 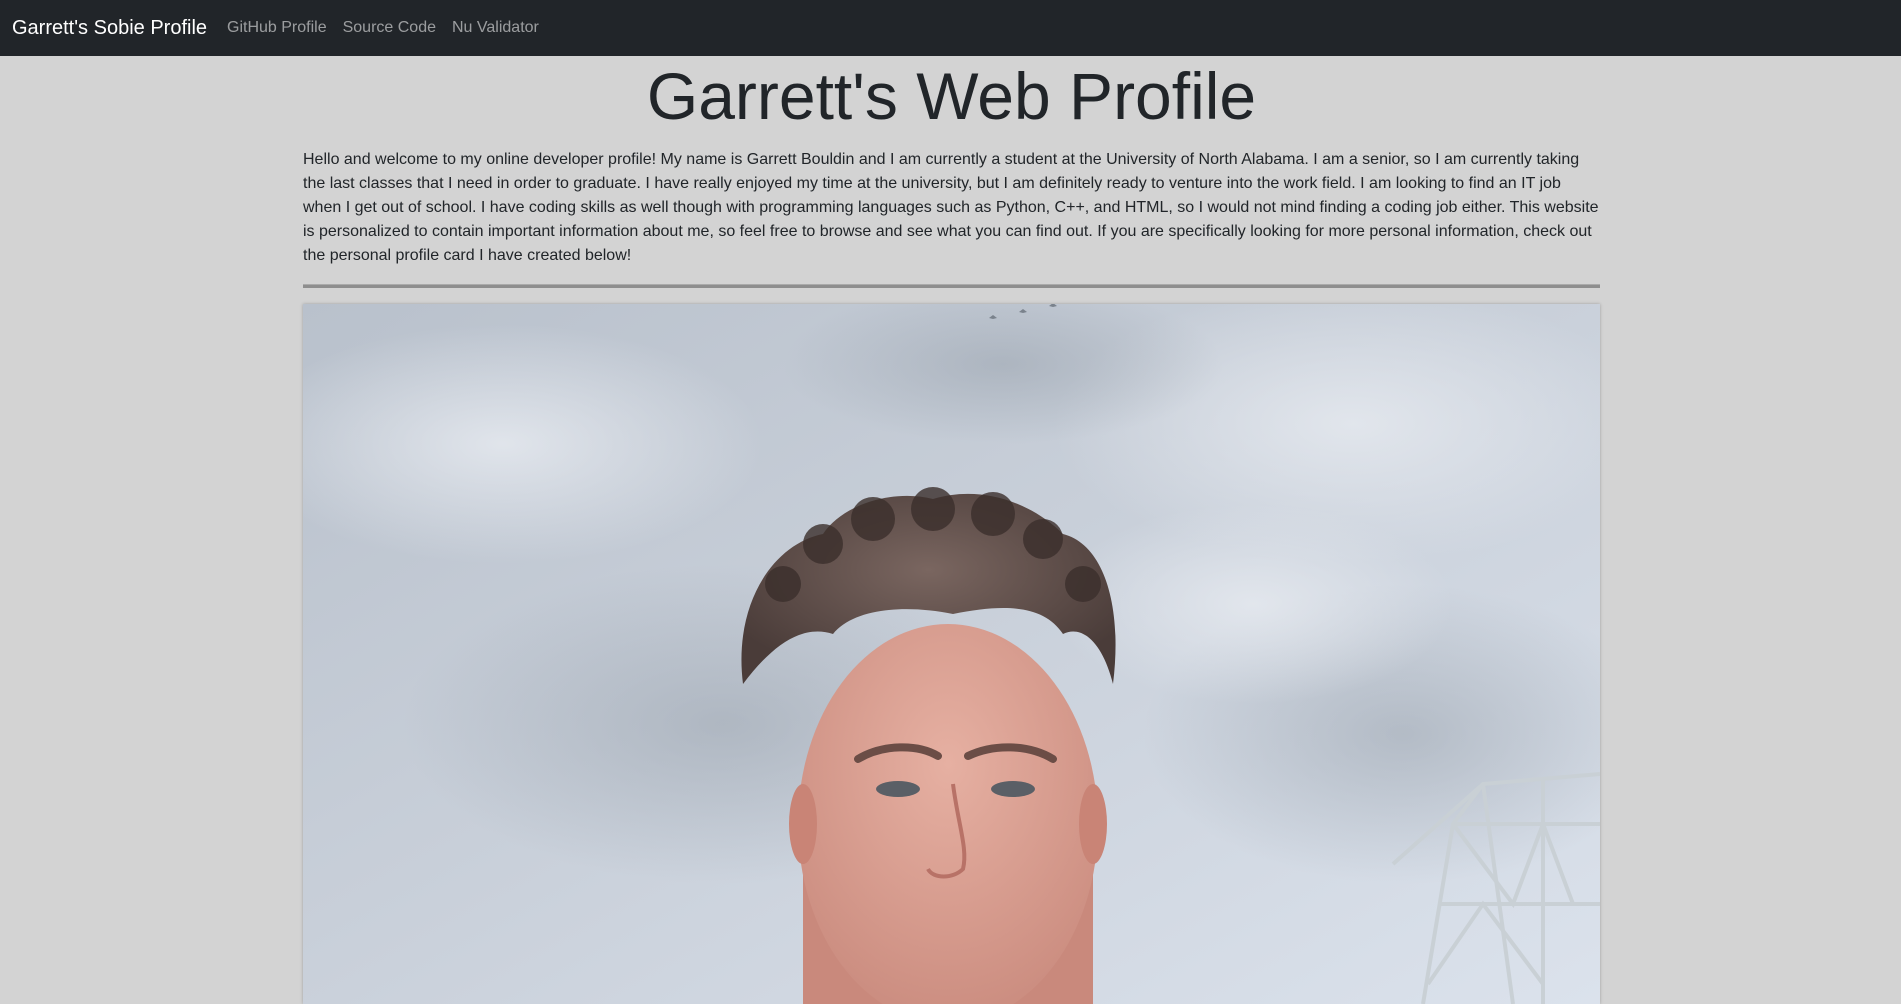 I want to click on navbar-brand: Garrett's Sobie Profile, so click(x=109, y=28).